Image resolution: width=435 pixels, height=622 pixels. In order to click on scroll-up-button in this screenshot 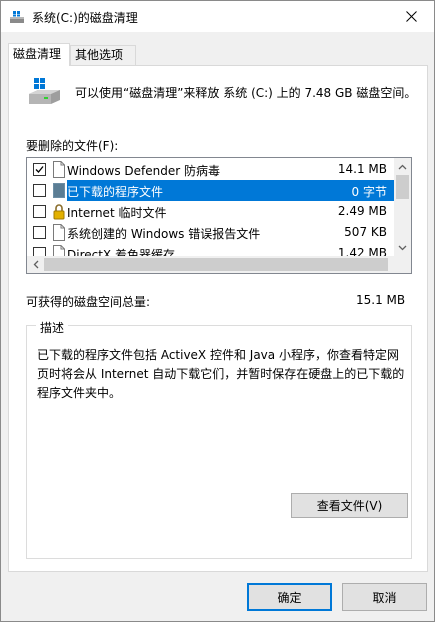, I will do `click(402, 166)`.